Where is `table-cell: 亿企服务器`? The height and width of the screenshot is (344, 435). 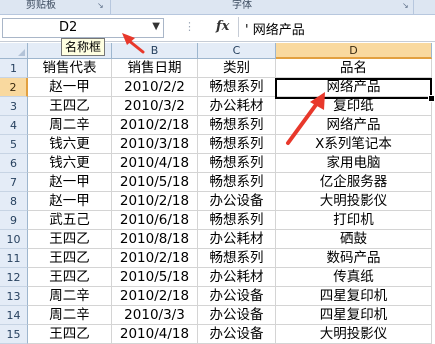 table-cell: 亿企服务器 is located at coordinates (354, 182).